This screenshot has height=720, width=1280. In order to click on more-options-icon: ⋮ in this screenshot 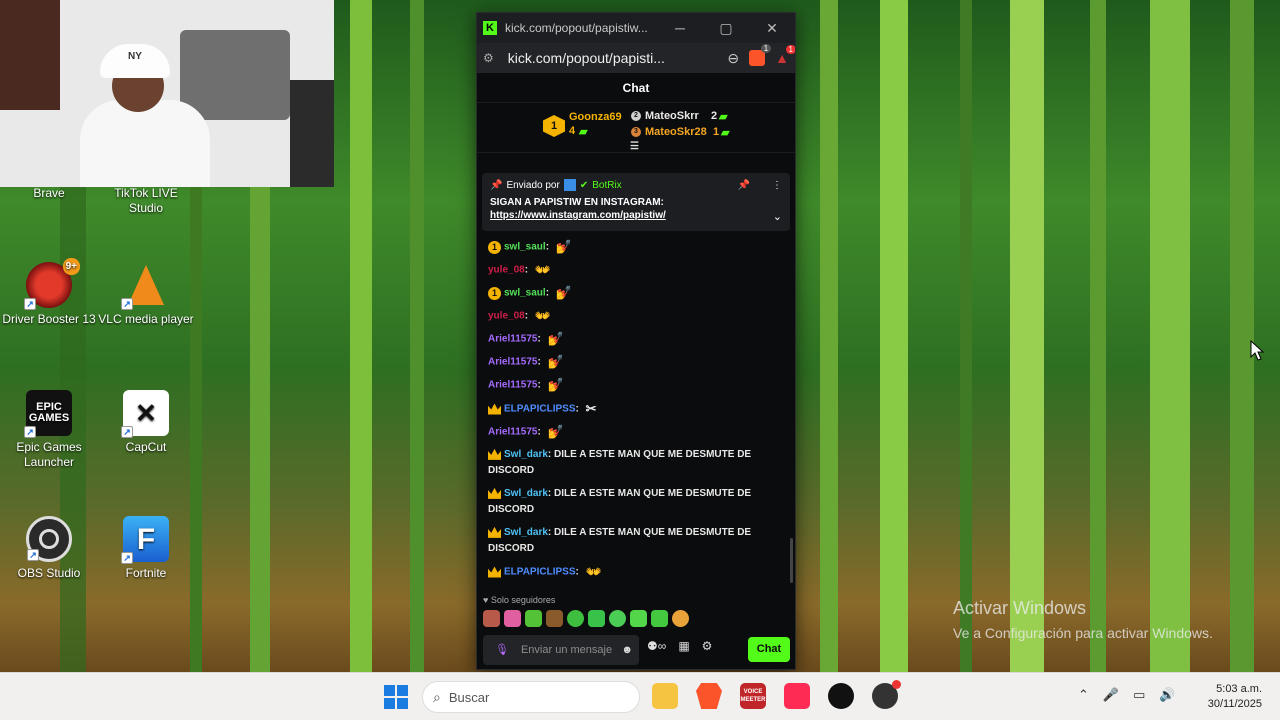, I will do `click(777, 185)`.